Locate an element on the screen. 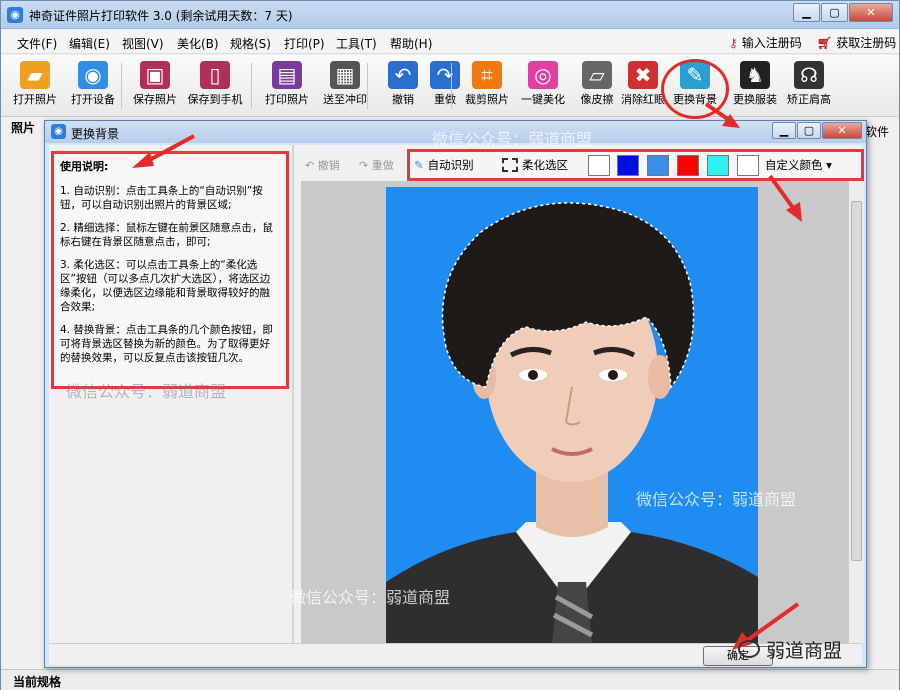 The image size is (900, 690). right-pane-label: 软件 is located at coordinates (877, 132).